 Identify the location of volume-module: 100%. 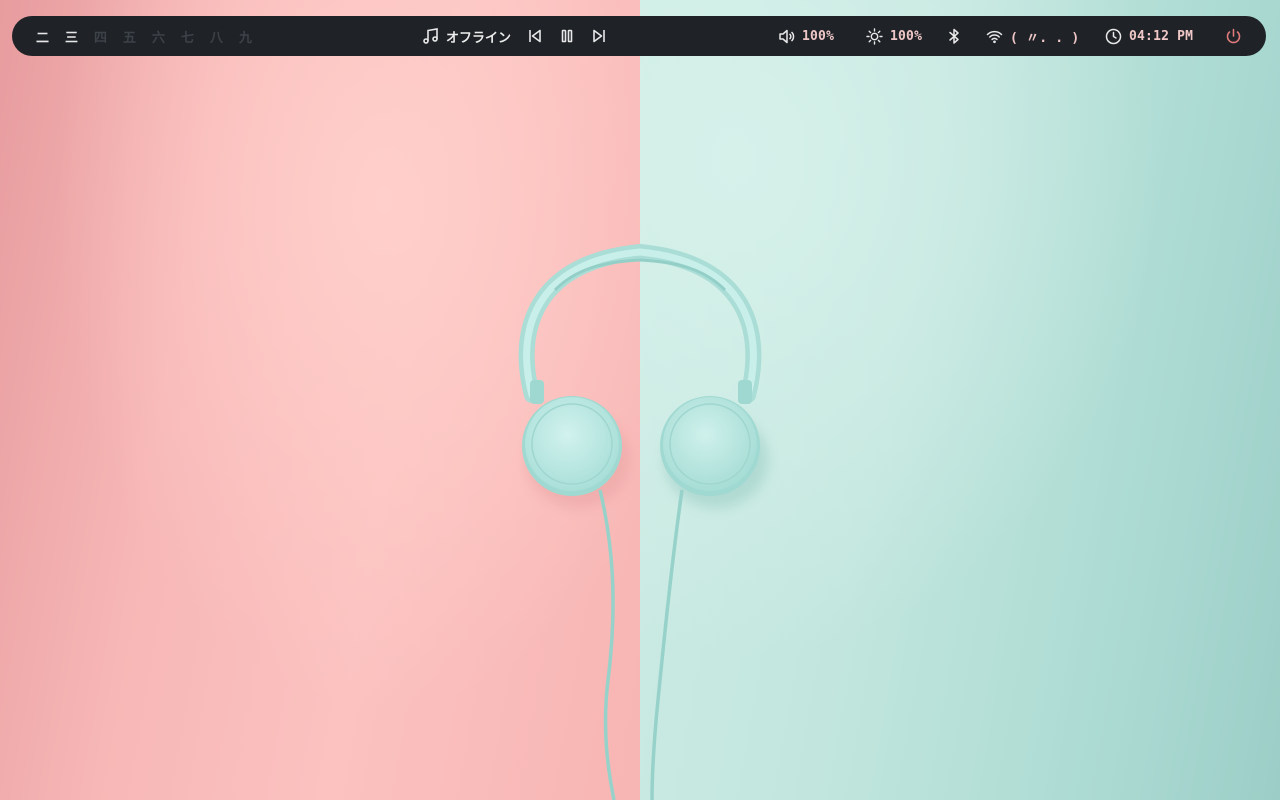
(806, 36).